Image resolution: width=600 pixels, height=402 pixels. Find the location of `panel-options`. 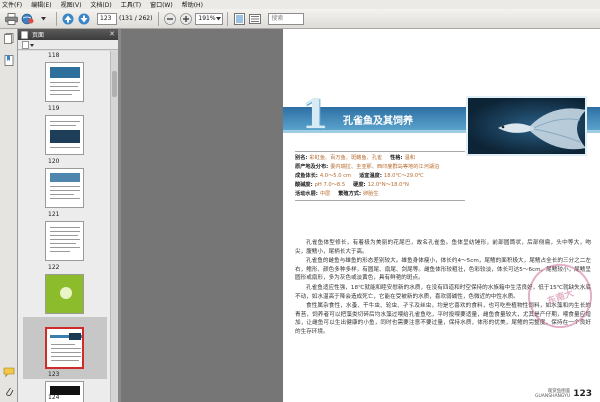

panel-options is located at coordinates (68, 45).